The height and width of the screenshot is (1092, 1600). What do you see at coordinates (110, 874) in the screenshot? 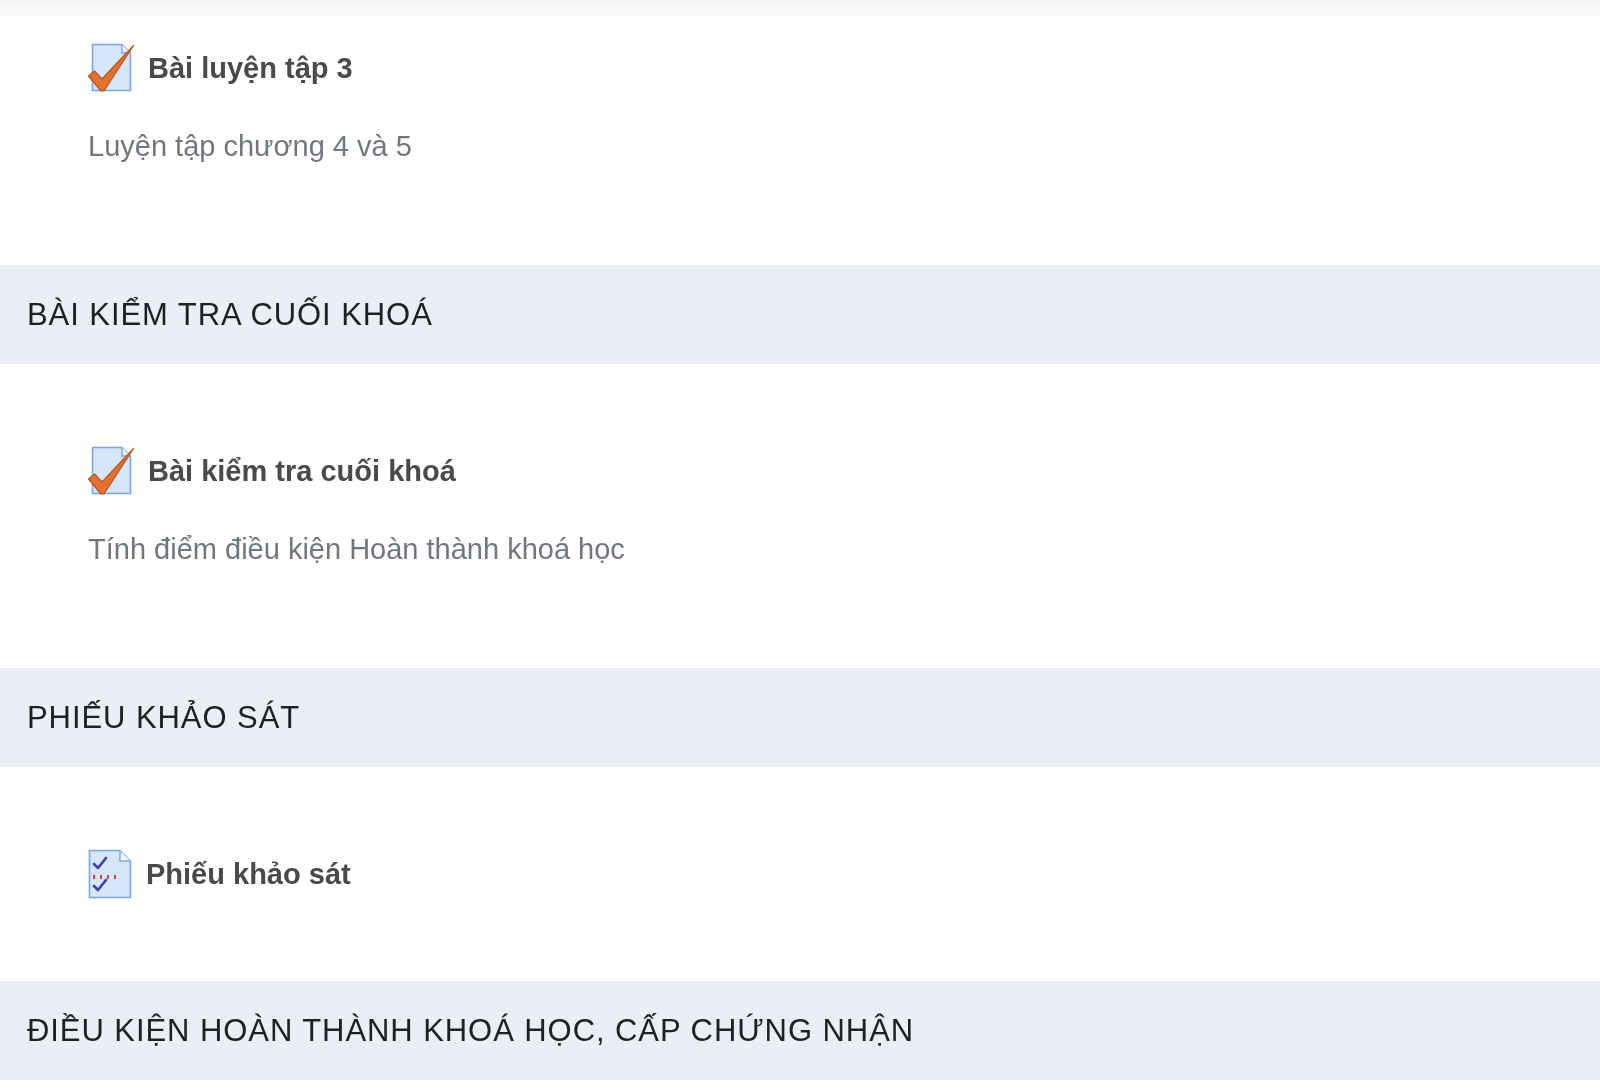
I see `survey-checklist-icon` at bounding box center [110, 874].